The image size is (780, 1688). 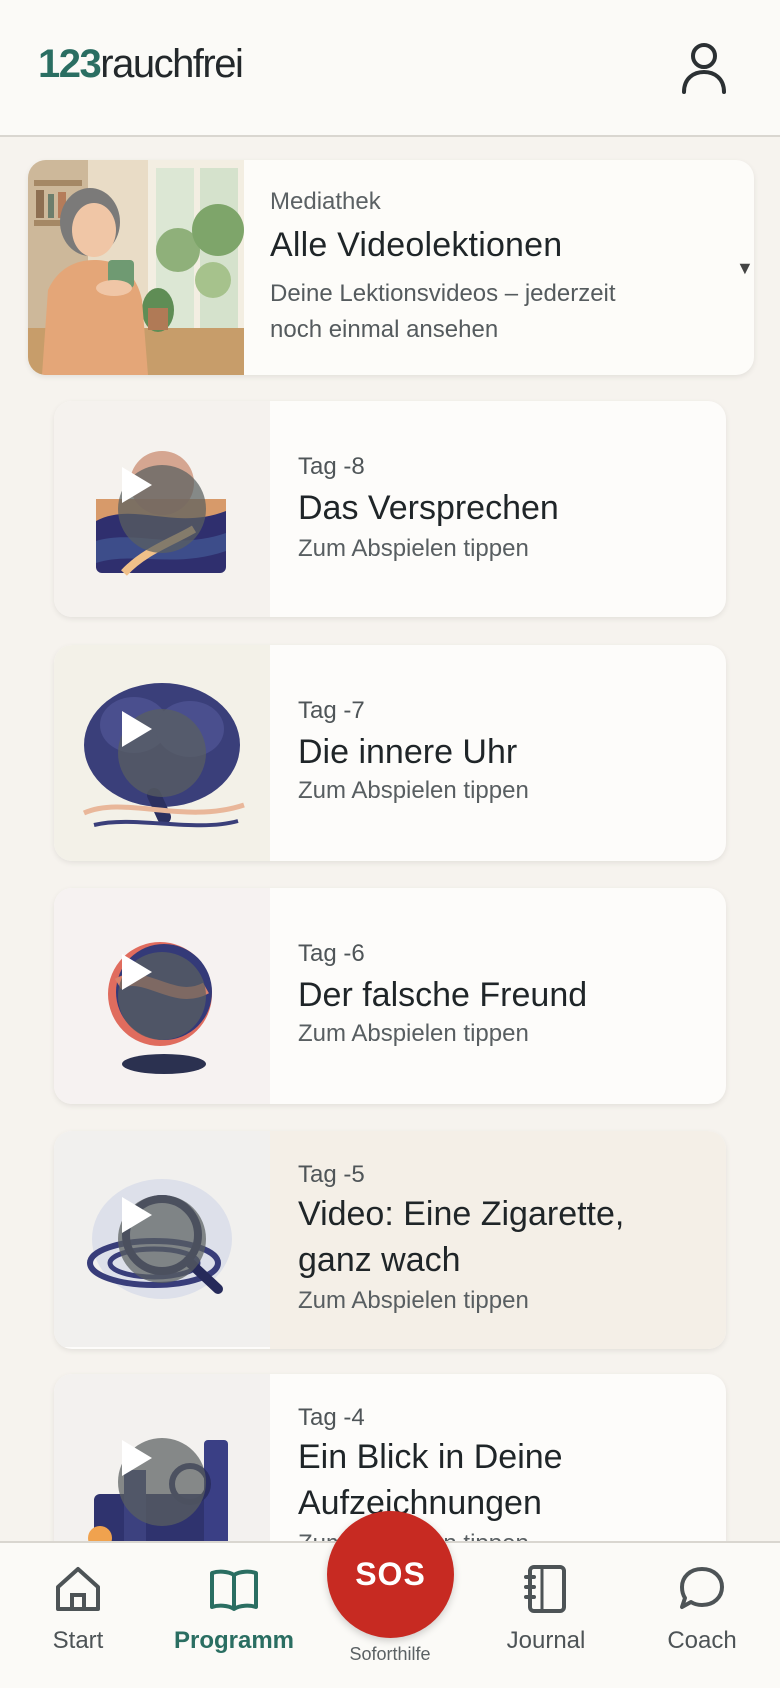 What do you see at coordinates (234, 1640) in the screenshot?
I see `nav-label-programm: Programm` at bounding box center [234, 1640].